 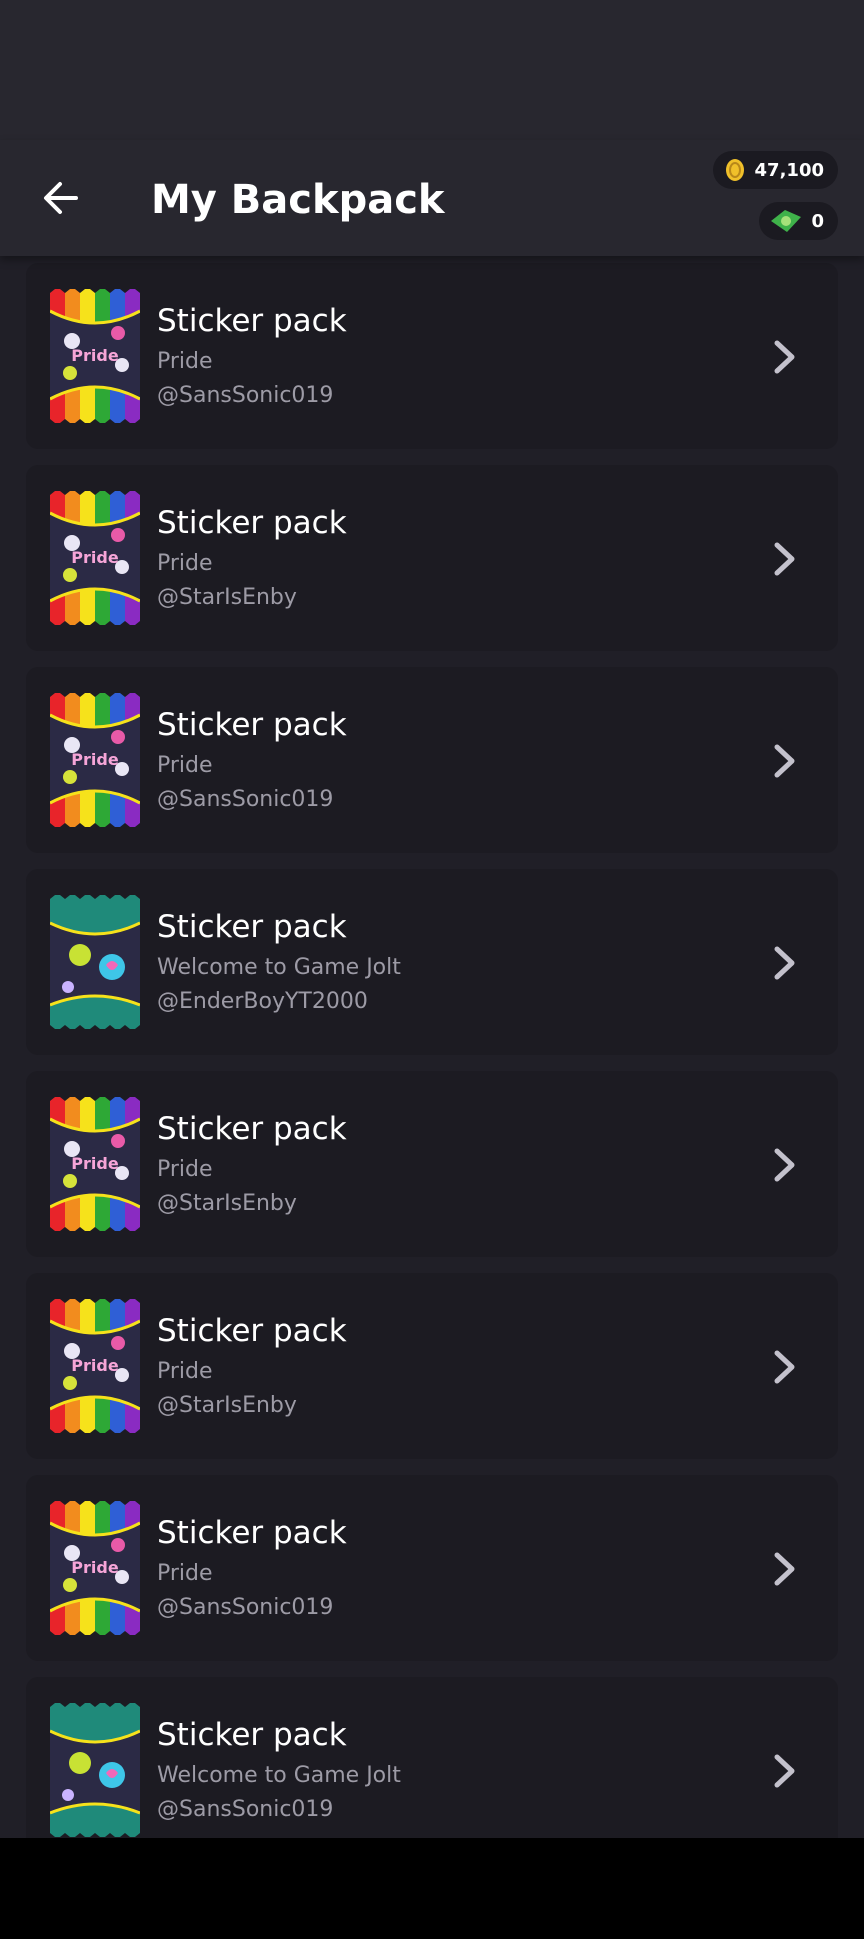 I want to click on app-header: My Backpack 47,100 0, so click(x=432, y=198).